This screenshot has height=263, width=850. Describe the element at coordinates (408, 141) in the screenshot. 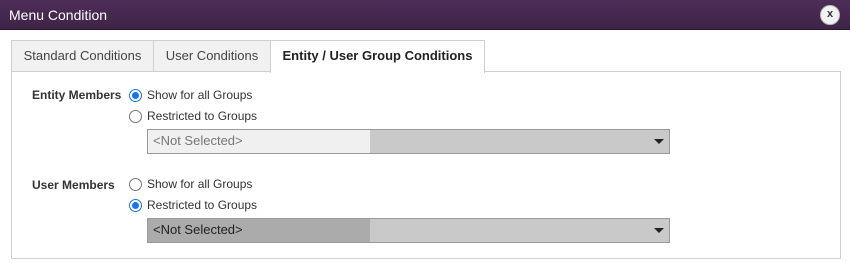

I see `entity-groups-select: <Not Selected>` at that location.